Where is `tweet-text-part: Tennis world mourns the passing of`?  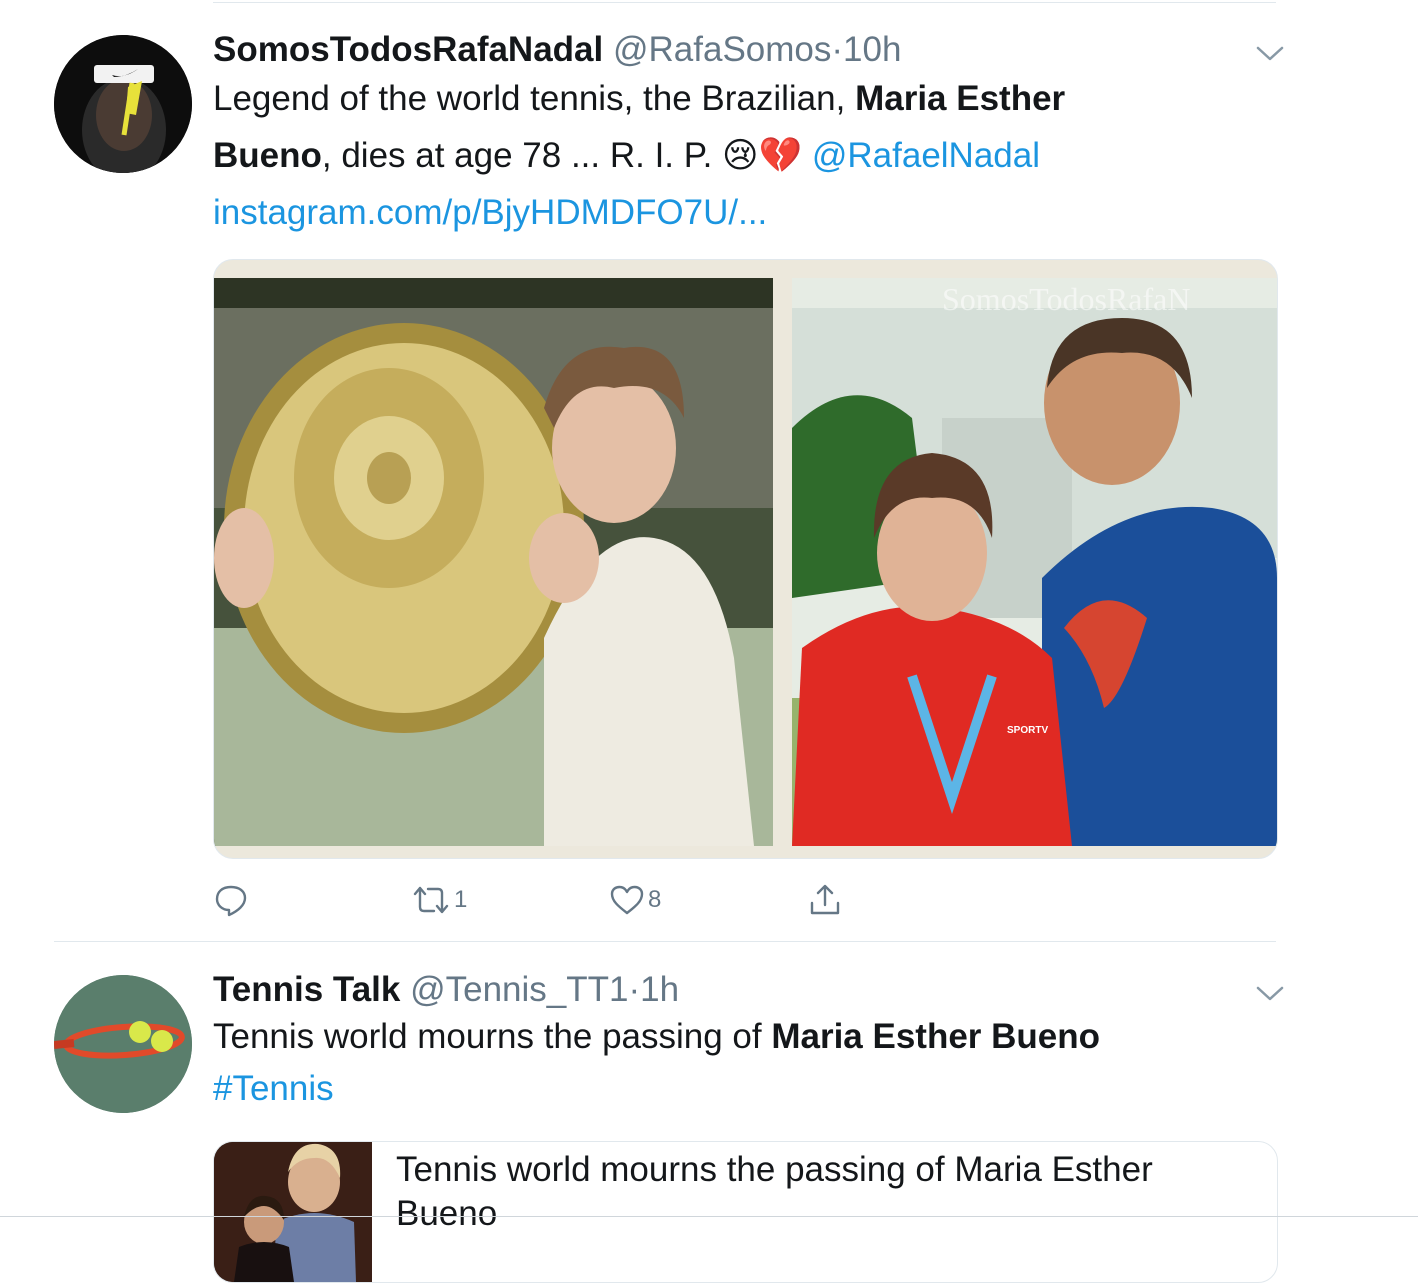
tweet-text-part: Tennis world mourns the passing of is located at coordinates (492, 1036).